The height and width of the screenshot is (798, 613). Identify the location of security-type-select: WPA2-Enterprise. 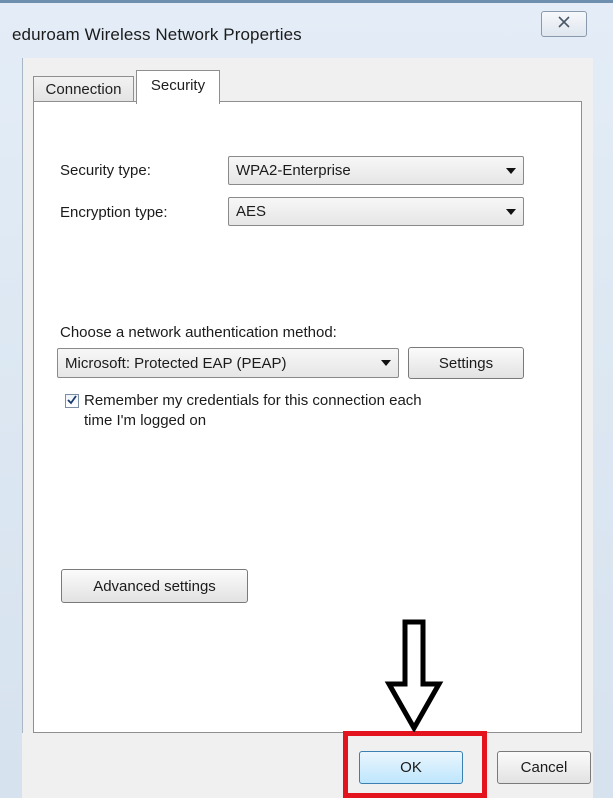
(376, 170).